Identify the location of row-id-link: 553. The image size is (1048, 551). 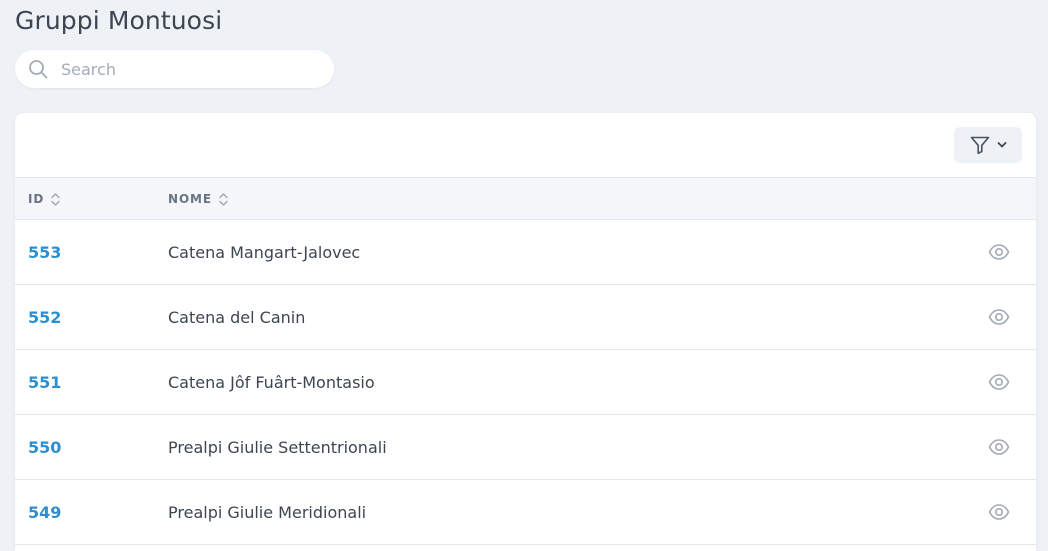
(44, 252).